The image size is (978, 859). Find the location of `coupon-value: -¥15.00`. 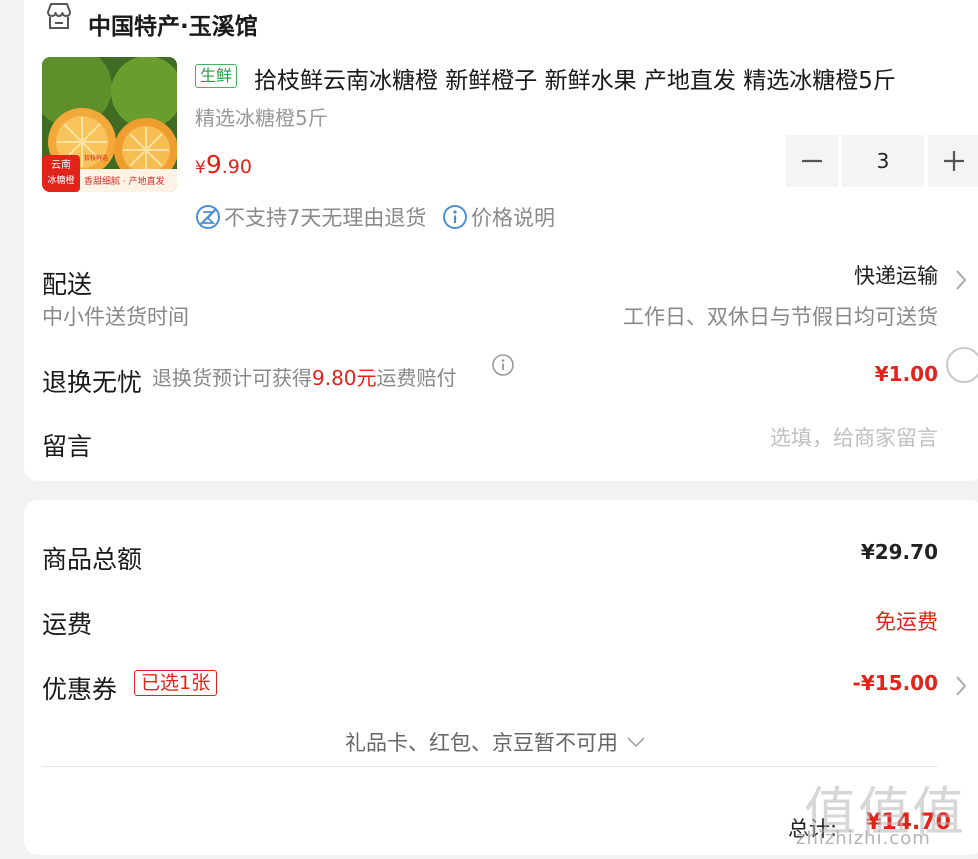

coupon-value: -¥15.00 is located at coordinates (895, 683).